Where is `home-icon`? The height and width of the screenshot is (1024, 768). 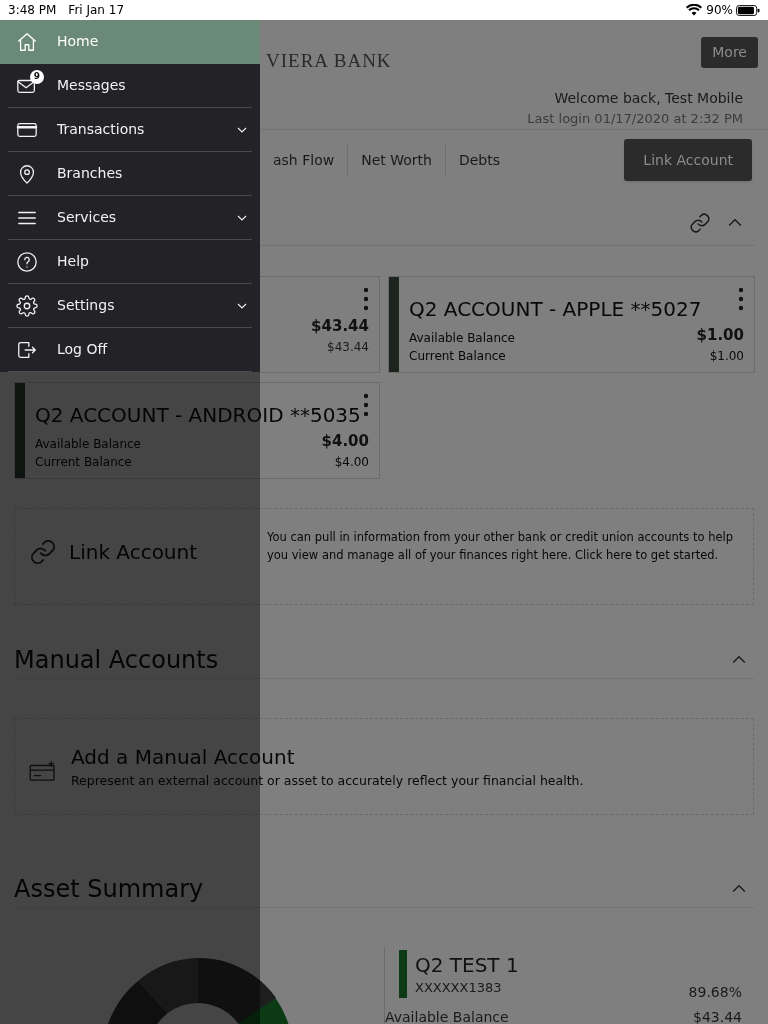
home-icon is located at coordinates (27, 41).